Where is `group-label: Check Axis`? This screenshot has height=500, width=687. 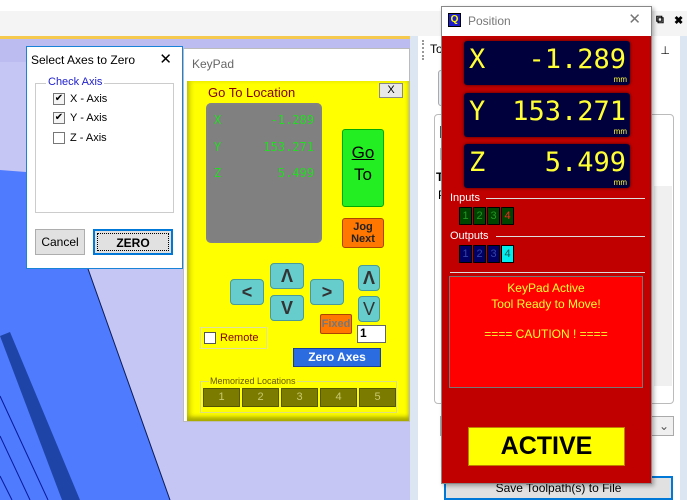
group-label: Check Axis is located at coordinates (75, 82).